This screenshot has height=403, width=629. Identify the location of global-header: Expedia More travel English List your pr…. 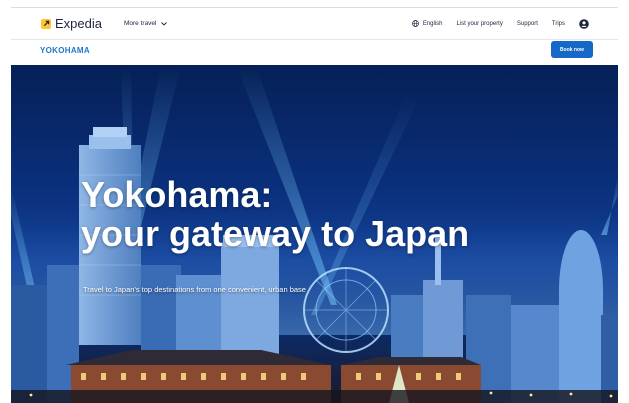
(314, 23).